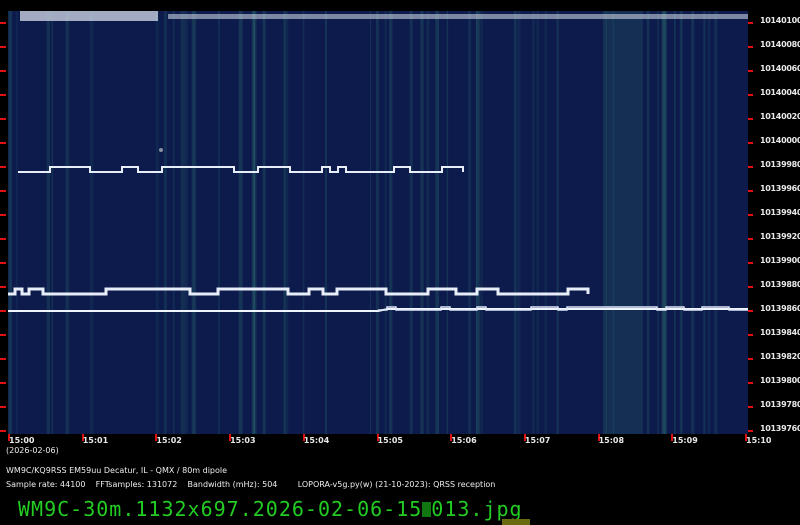 The height and width of the screenshot is (525, 800). I want to click on filename-title: WM9C-30m.1132x697.2026-02-06-15 013.jpg, so click(270, 509).